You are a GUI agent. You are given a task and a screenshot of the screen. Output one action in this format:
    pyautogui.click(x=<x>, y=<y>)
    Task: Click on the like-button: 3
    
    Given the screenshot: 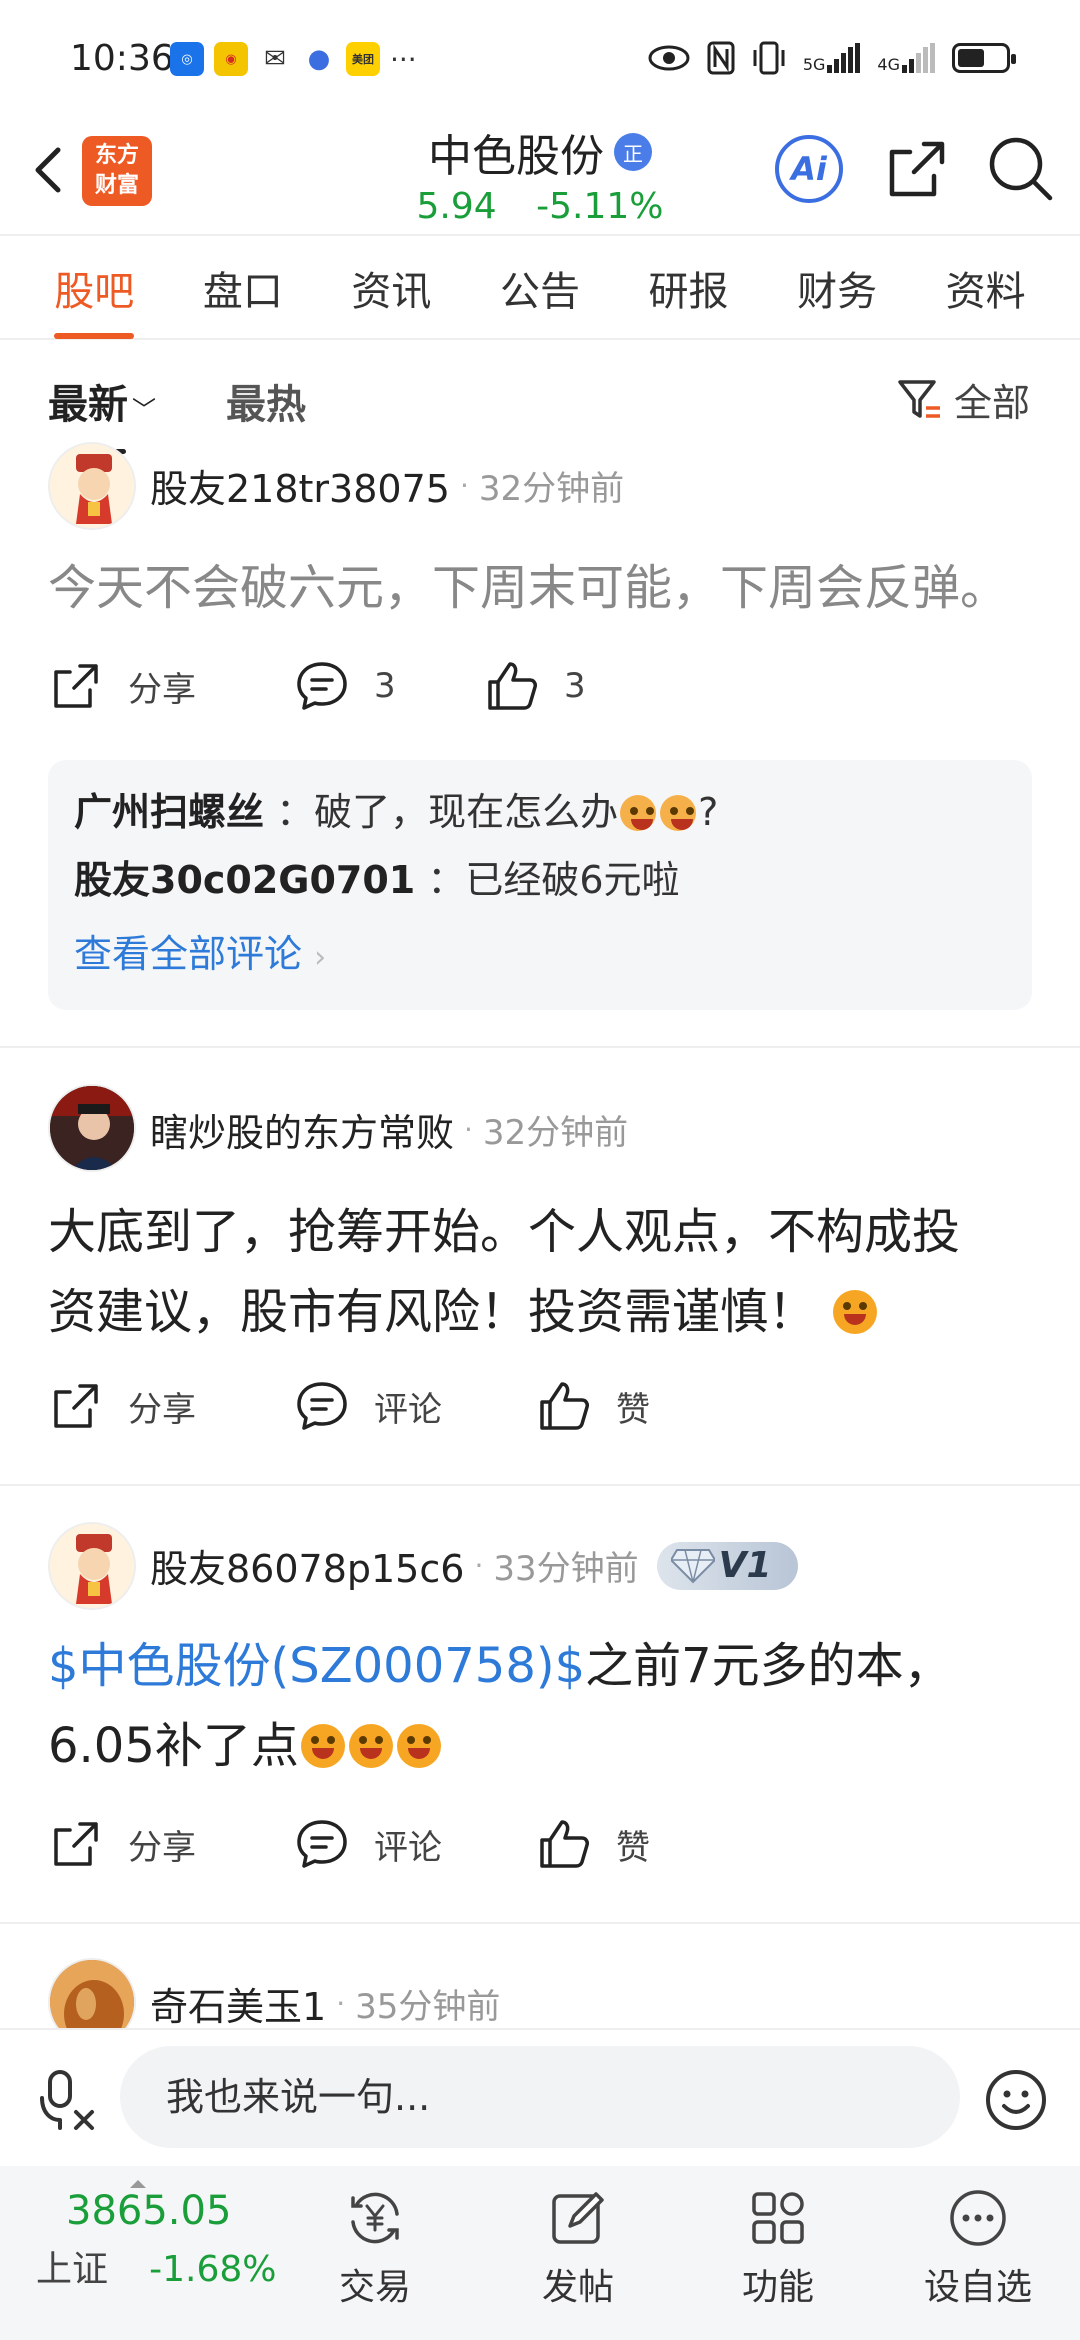 What is the action you would take?
    pyautogui.click(x=535, y=686)
    